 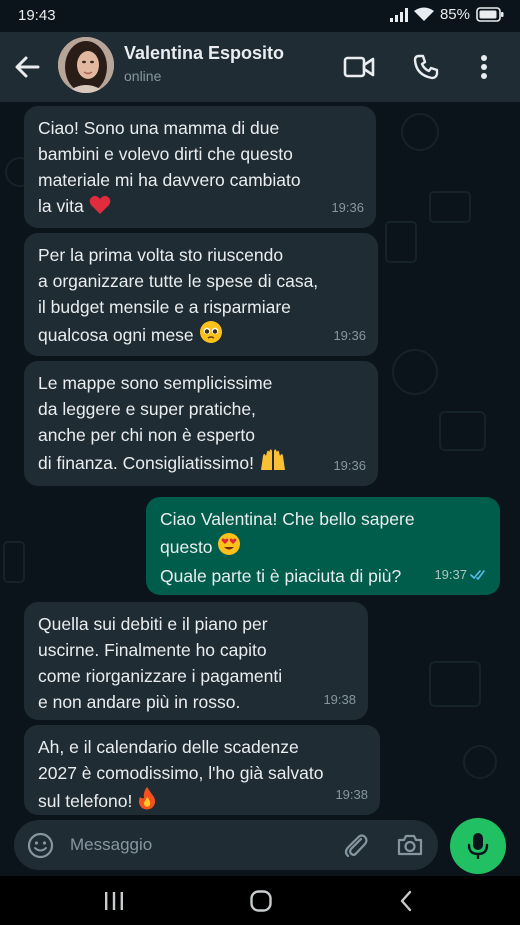 What do you see at coordinates (273, 463) in the screenshot?
I see `raising-hands-emoji` at bounding box center [273, 463].